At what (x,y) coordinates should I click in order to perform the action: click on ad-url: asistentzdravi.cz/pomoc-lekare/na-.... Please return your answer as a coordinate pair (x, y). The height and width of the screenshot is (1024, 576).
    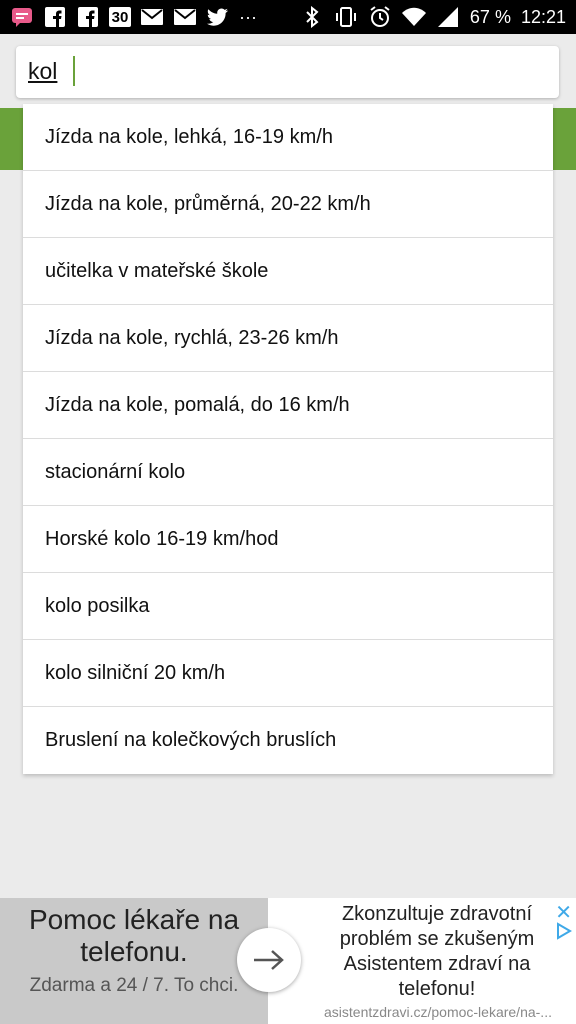
    Looking at the image, I should click on (438, 1012).